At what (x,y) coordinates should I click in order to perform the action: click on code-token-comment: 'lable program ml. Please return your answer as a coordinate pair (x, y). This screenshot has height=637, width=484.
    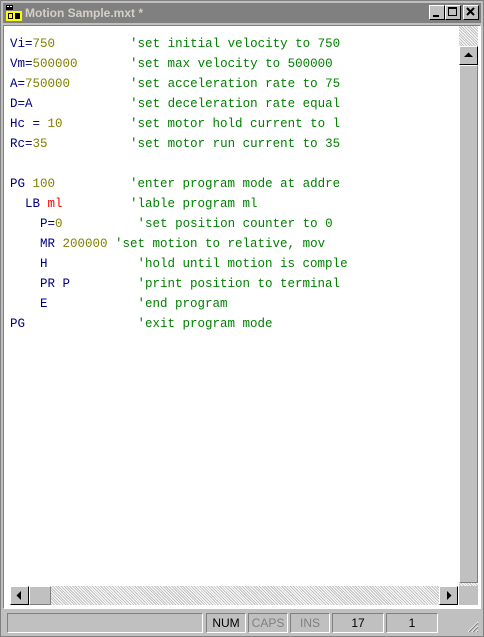
    Looking at the image, I should click on (160, 204).